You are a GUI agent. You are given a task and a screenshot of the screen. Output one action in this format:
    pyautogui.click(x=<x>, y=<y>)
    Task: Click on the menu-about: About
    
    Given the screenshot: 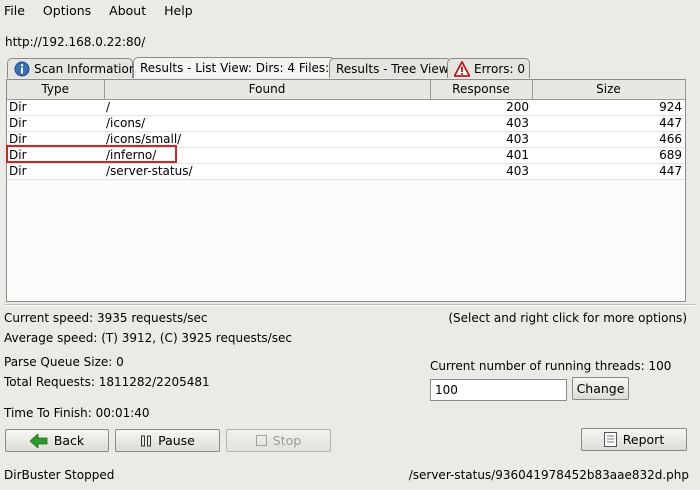 What is the action you would take?
    pyautogui.click(x=125, y=10)
    